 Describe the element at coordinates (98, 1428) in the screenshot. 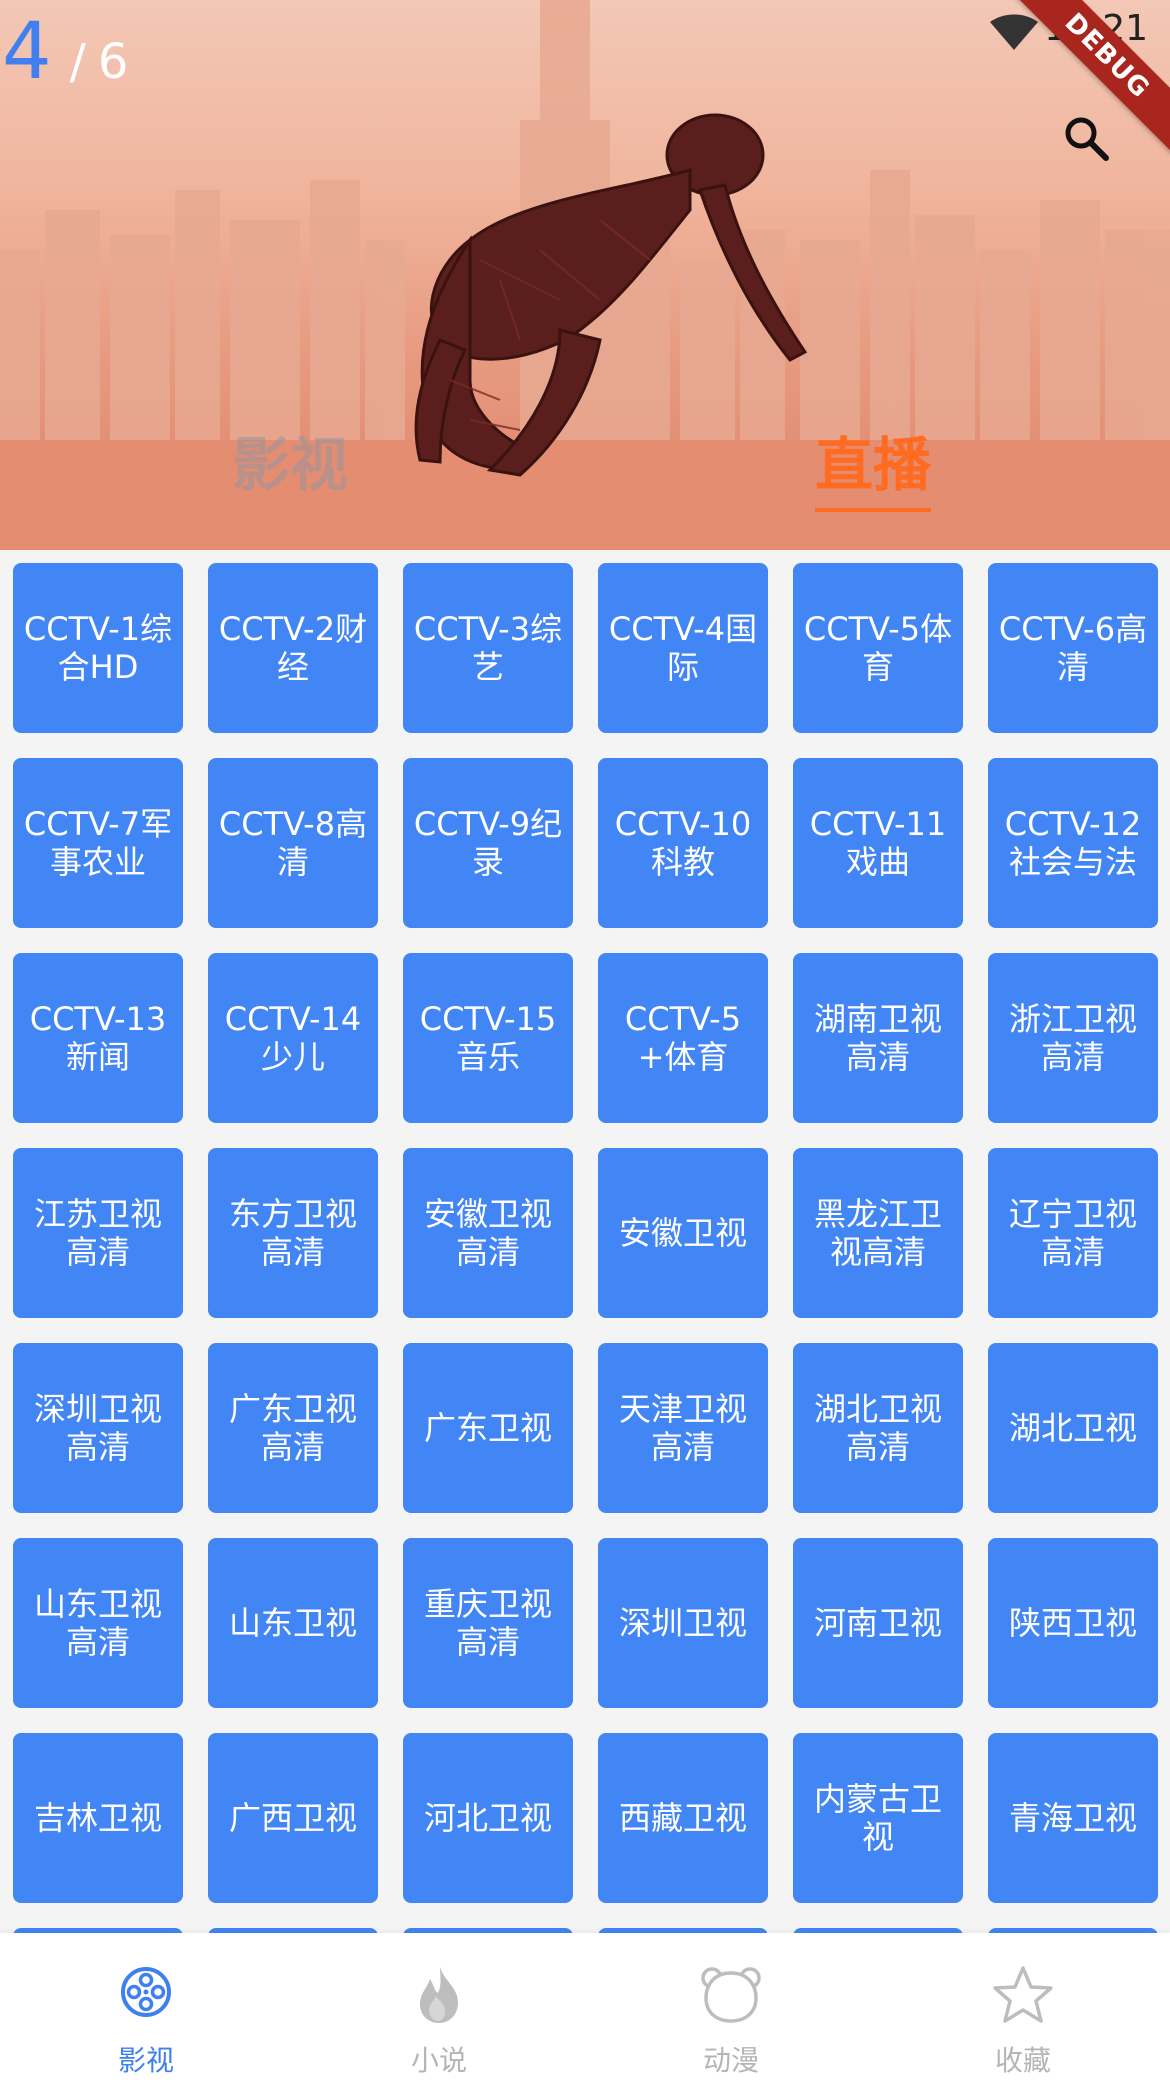

I see `channel-tile: 深圳卫视高清` at that location.